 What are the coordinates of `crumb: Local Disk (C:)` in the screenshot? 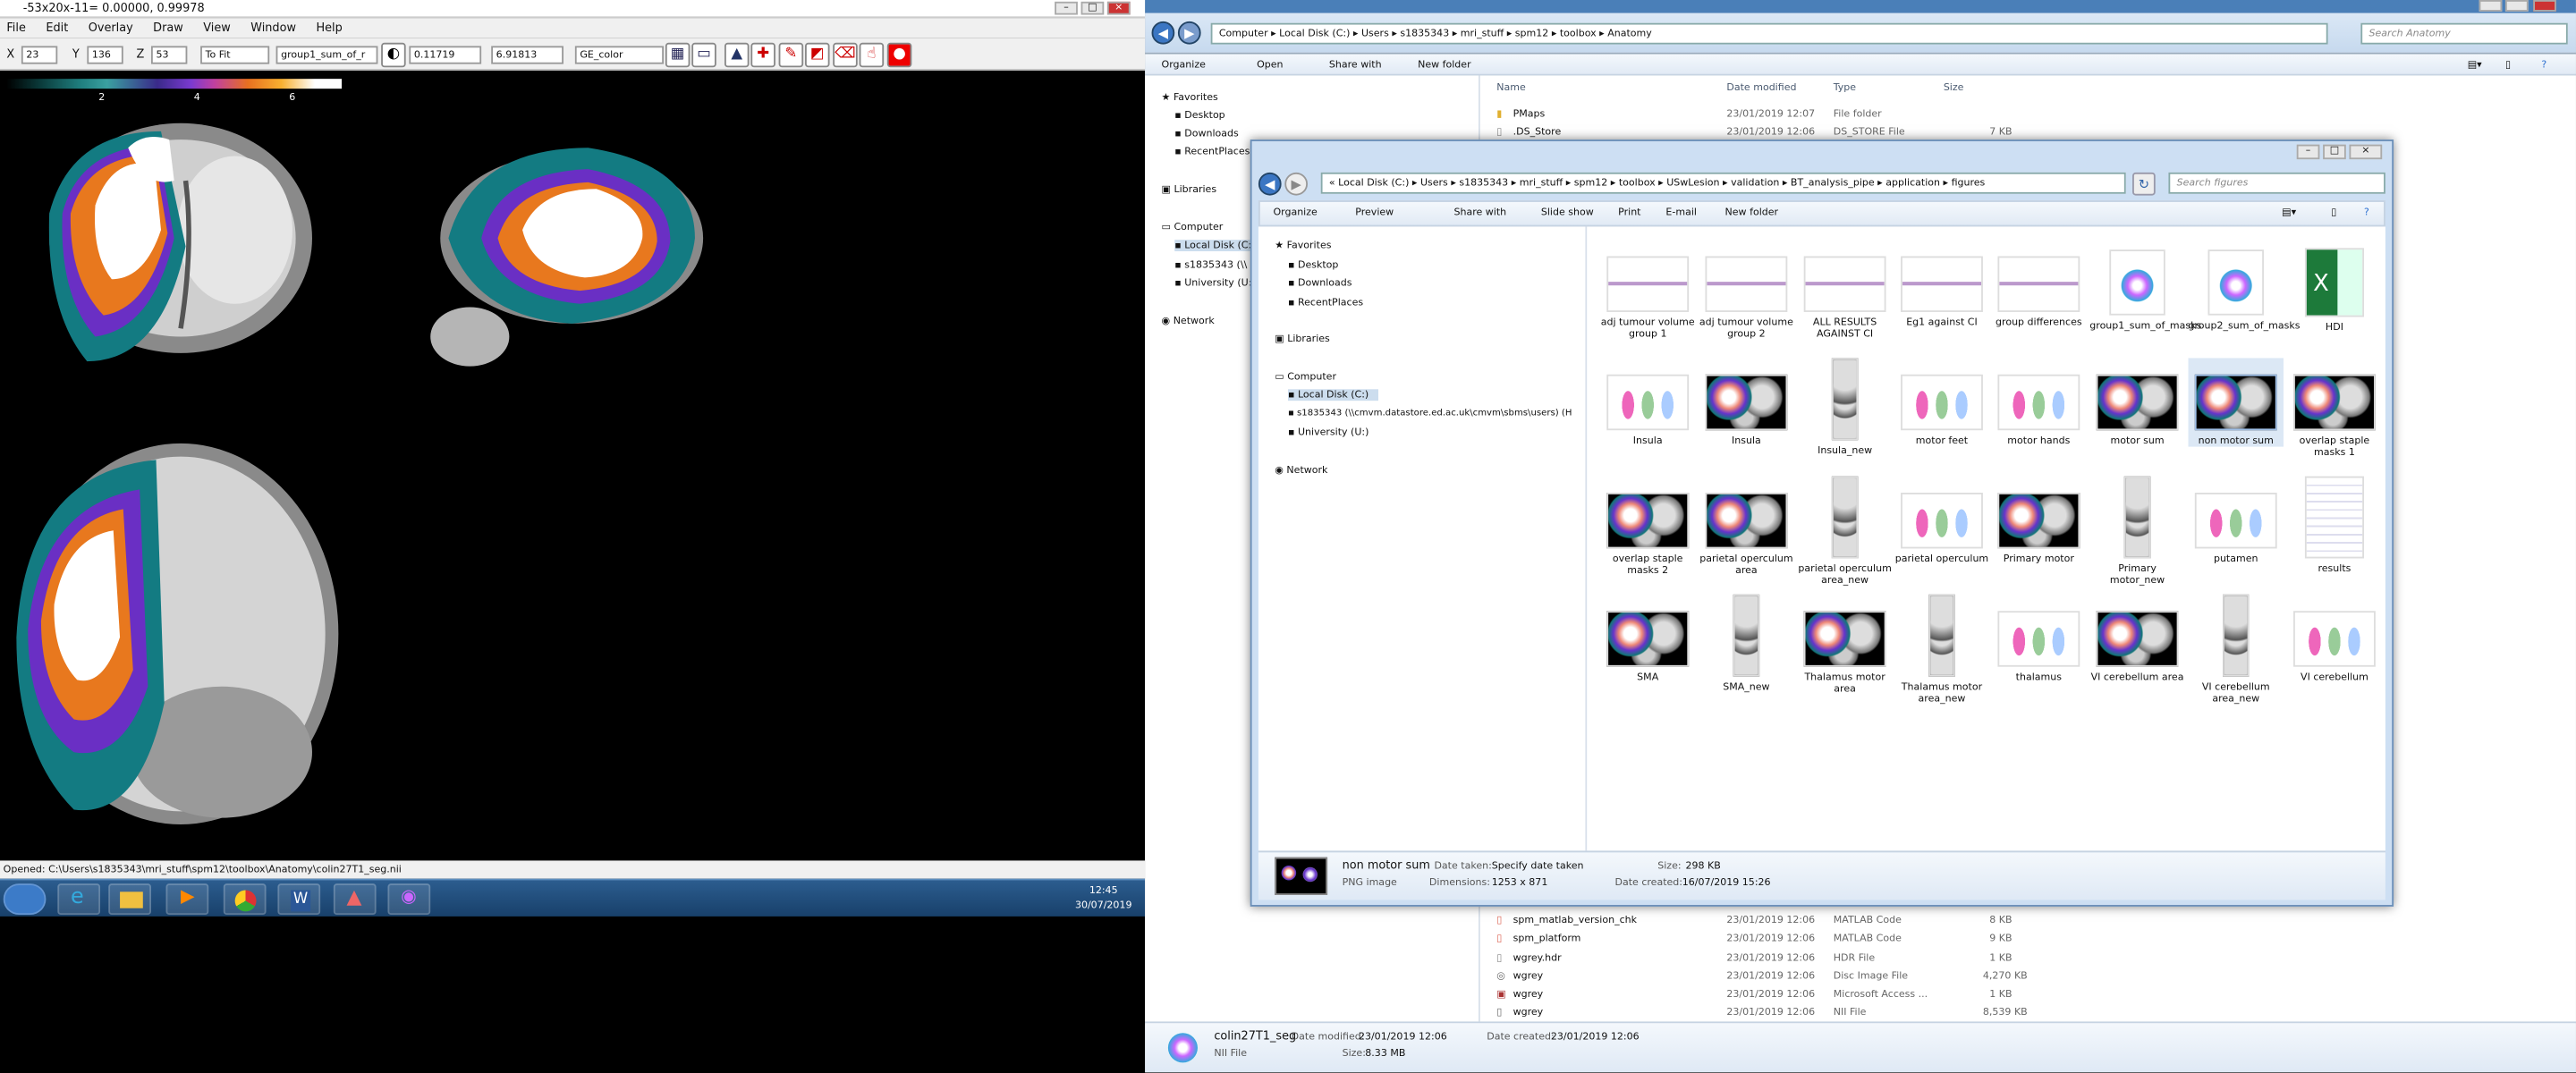 It's located at (1373, 183).